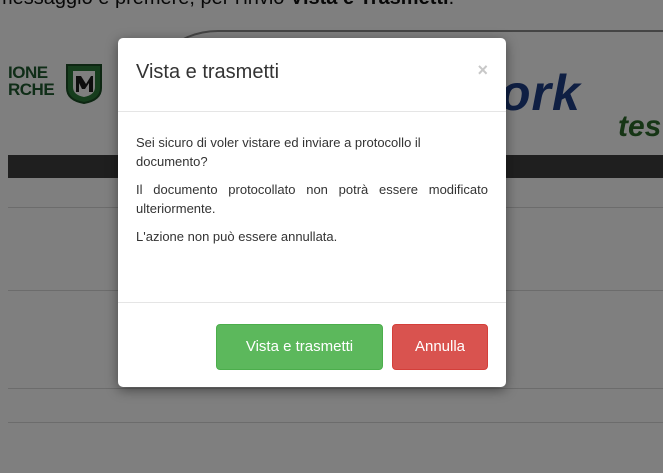 The image size is (663, 473). What do you see at coordinates (312, 75) in the screenshot?
I see `dialog-header: Vista e trasmetti ×` at bounding box center [312, 75].